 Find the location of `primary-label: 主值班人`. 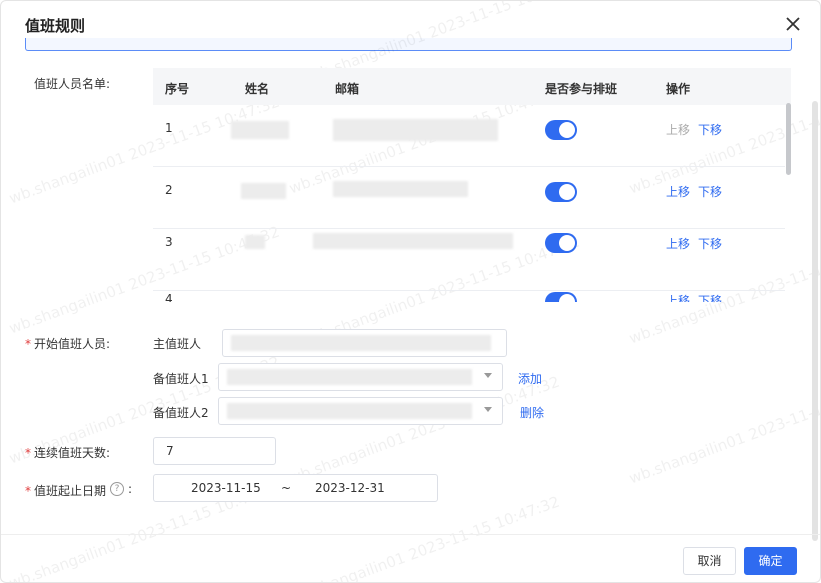

primary-label: 主值班人 is located at coordinates (177, 344).